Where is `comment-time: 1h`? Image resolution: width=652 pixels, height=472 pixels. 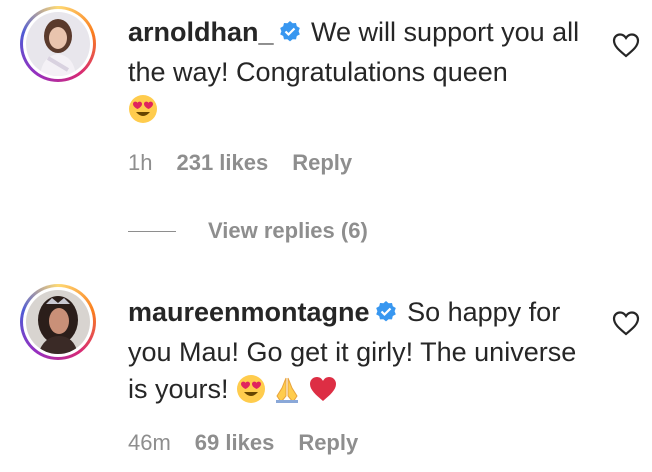
comment-time: 1h is located at coordinates (140, 162).